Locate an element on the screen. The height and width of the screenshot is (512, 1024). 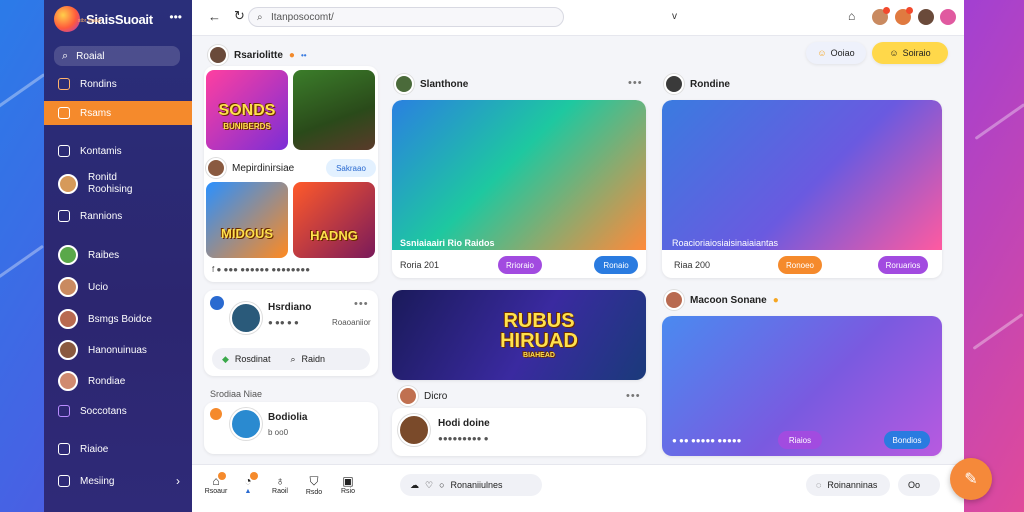
header-button: ☺ Soiraio is located at coordinates (910, 53).